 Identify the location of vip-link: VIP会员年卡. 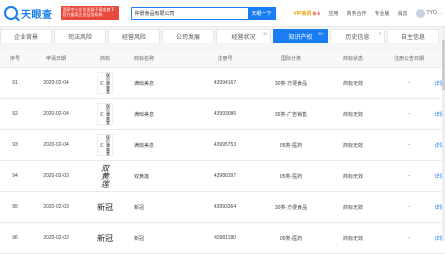
(306, 13).